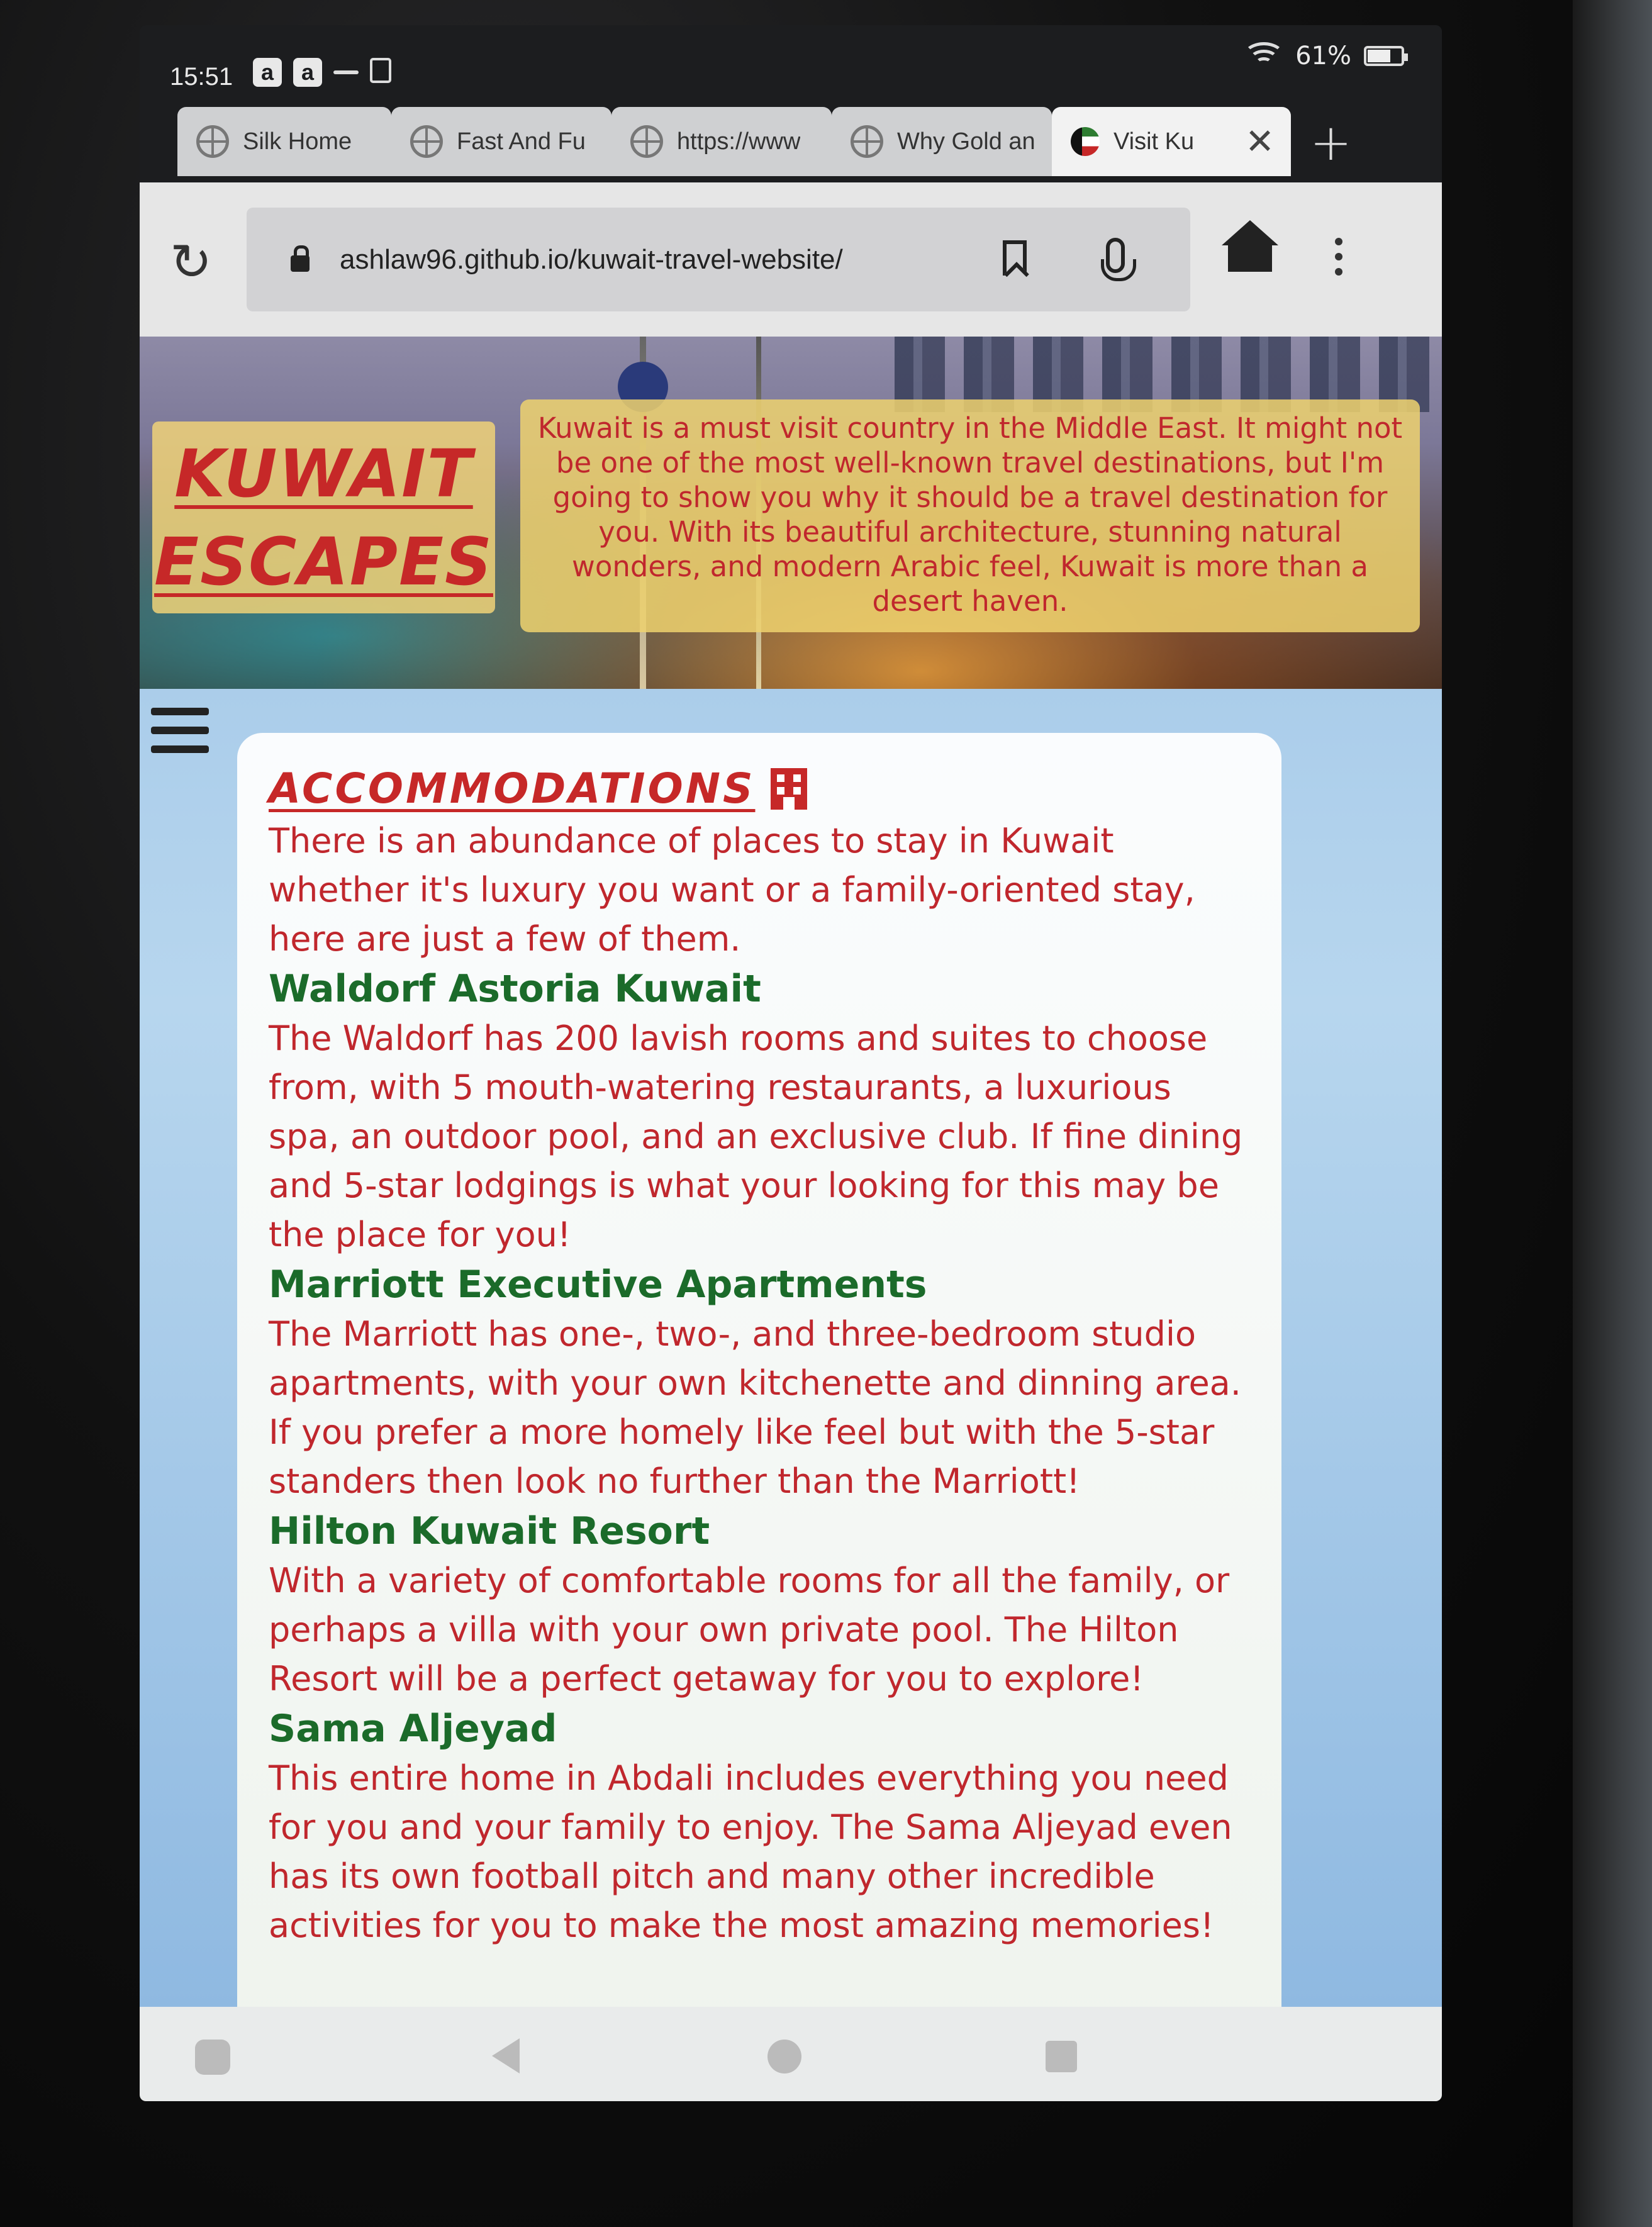 The width and height of the screenshot is (1652, 2227). Describe the element at coordinates (1386, 56) in the screenshot. I see `battery-icon` at that location.